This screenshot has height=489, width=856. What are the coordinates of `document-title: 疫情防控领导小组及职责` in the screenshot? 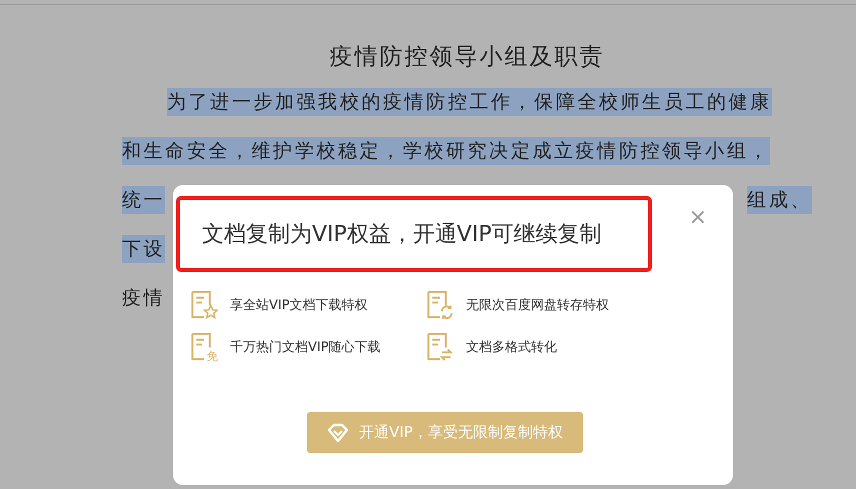 It's located at (467, 57).